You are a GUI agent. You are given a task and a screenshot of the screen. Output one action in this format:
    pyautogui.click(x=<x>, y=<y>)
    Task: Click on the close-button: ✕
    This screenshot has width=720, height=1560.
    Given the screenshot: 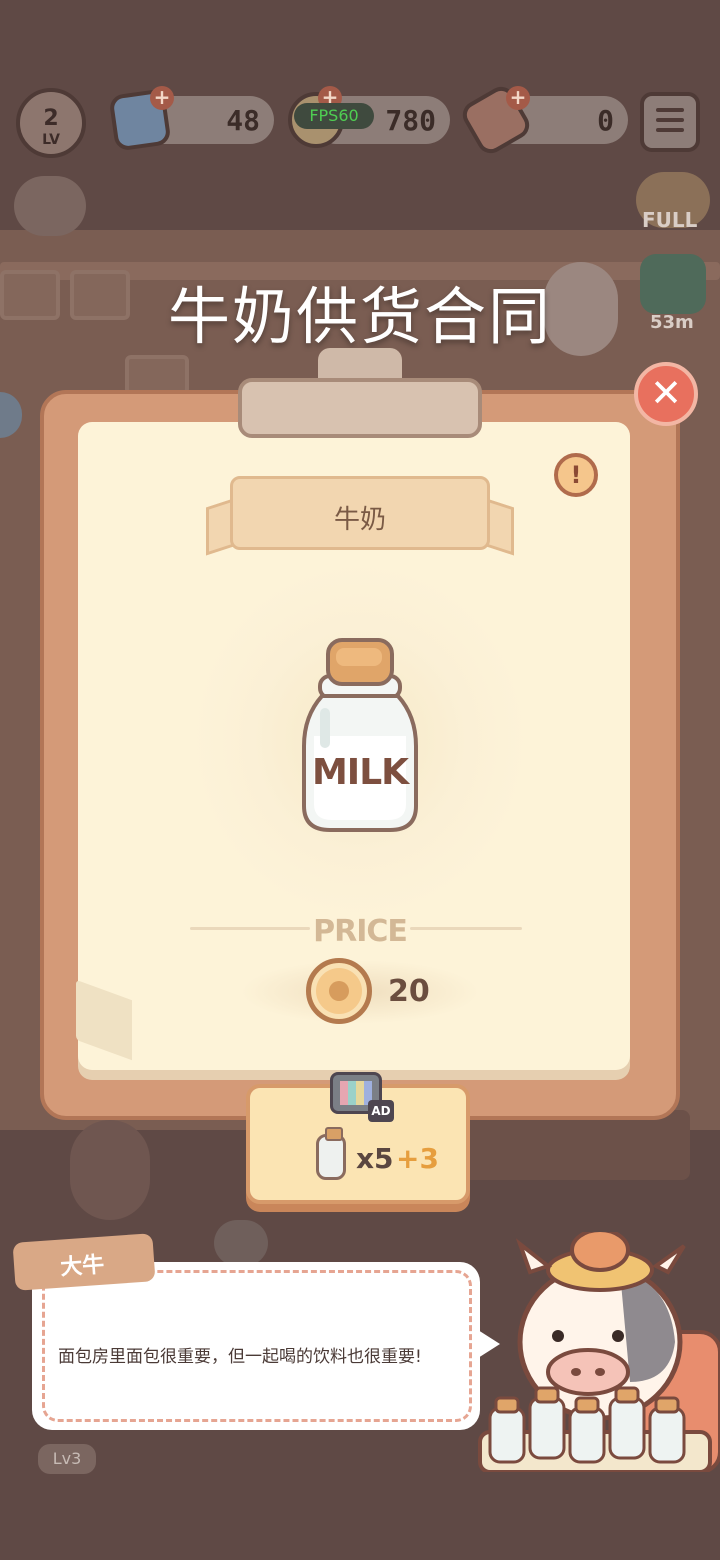 What is the action you would take?
    pyautogui.click(x=666, y=394)
    